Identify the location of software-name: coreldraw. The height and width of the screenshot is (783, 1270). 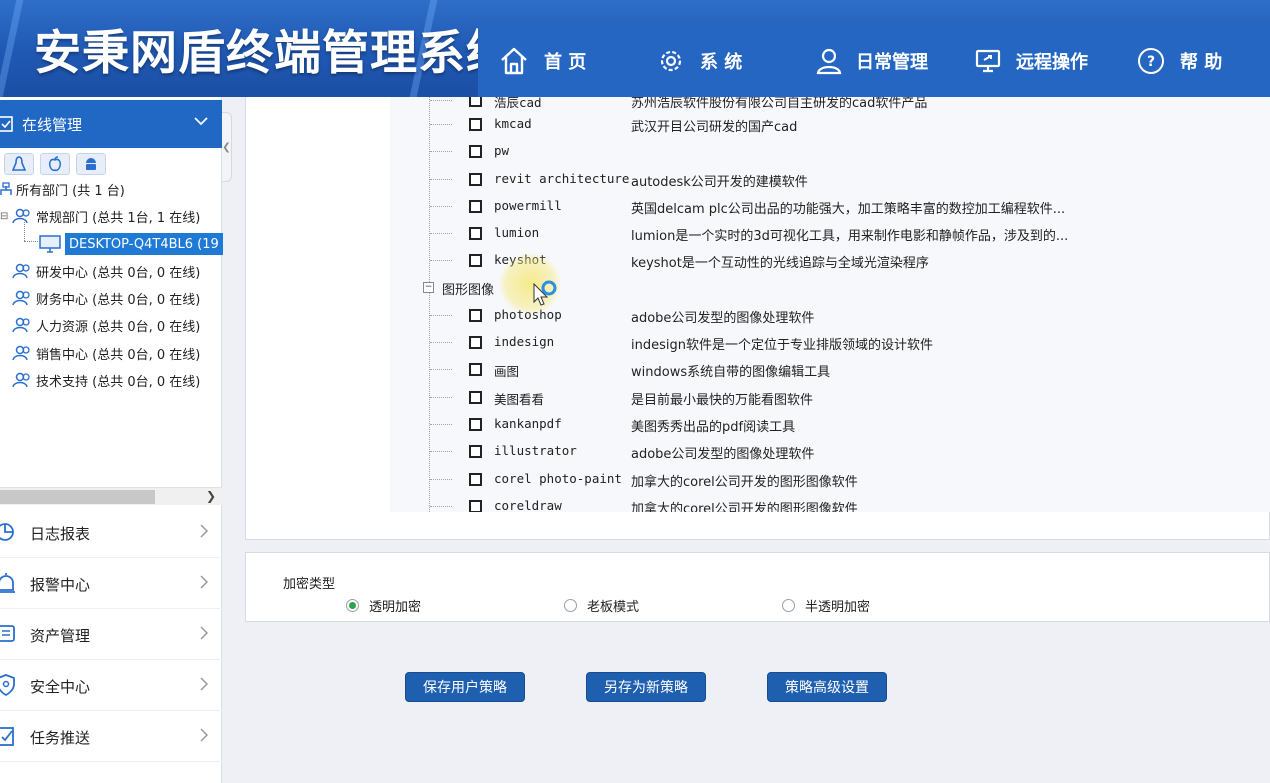
(528, 505).